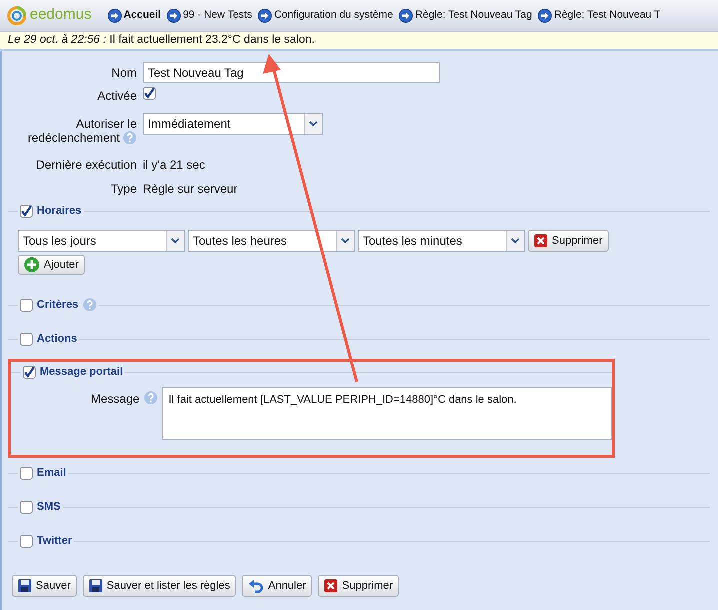  What do you see at coordinates (115, 399) in the screenshot?
I see `field-label: Message` at bounding box center [115, 399].